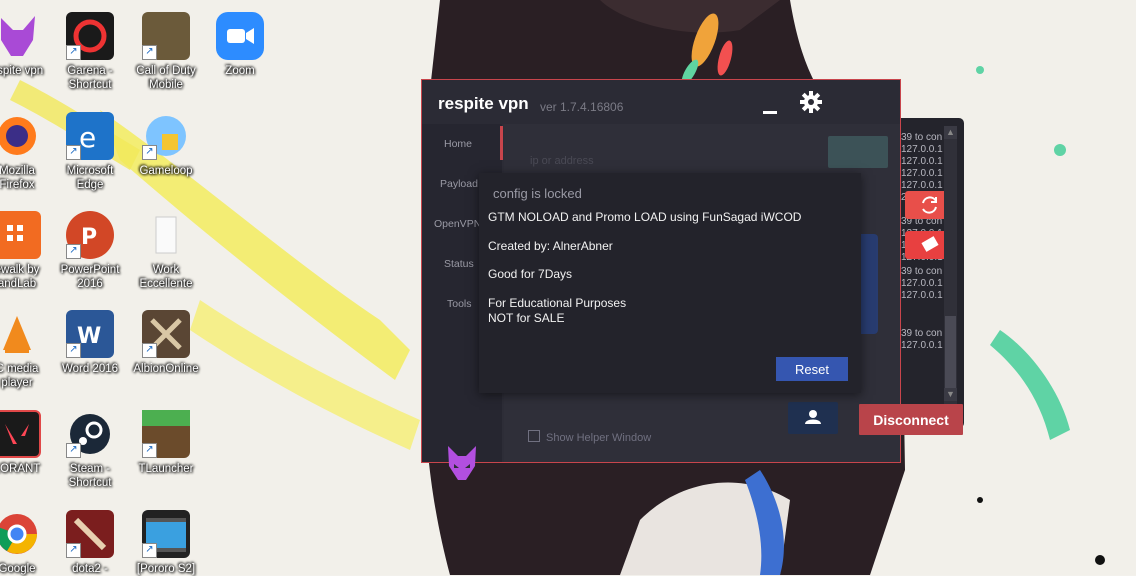 The height and width of the screenshot is (576, 1136). What do you see at coordinates (530, 274) in the screenshot?
I see `dialog-line: Good for 7Days` at bounding box center [530, 274].